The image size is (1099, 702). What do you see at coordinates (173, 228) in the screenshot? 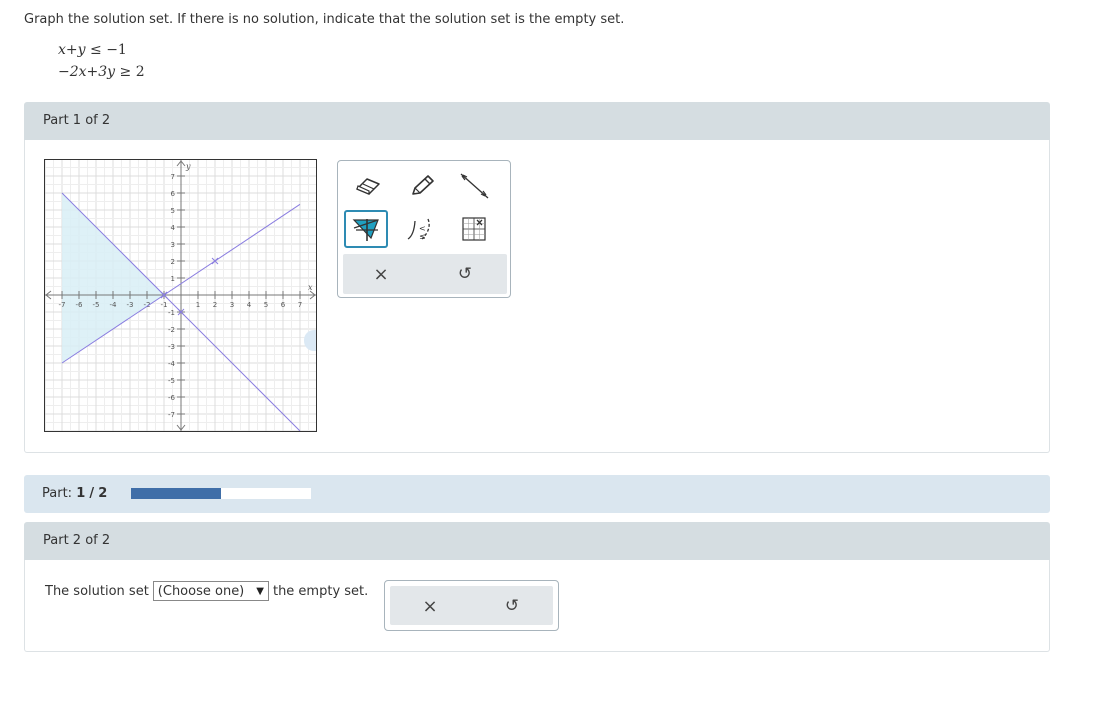
I see `y-tick-label: 4` at bounding box center [173, 228].